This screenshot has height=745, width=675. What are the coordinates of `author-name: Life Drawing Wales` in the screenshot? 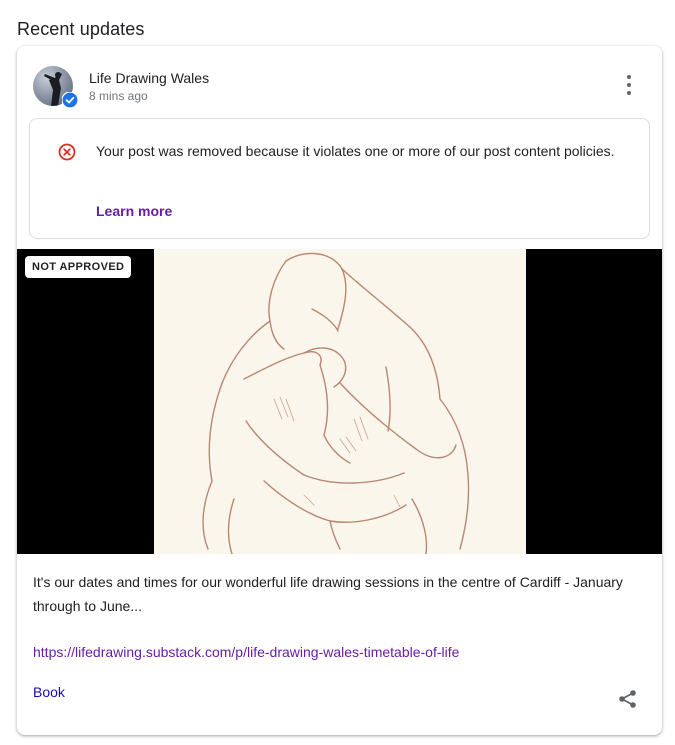 It's located at (149, 78).